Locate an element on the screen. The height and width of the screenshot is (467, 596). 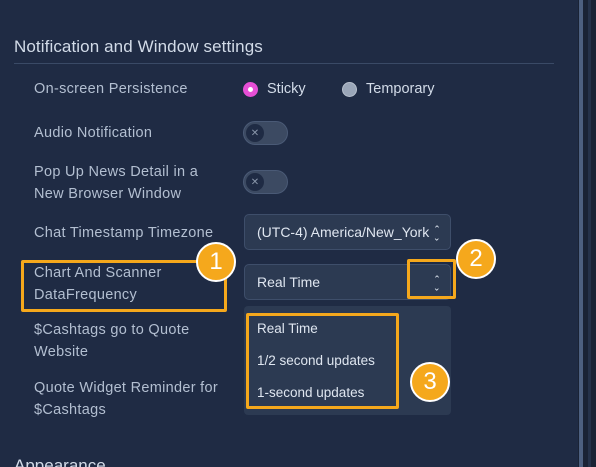
persistence-label: On-screen Persistence is located at coordinates (111, 89).